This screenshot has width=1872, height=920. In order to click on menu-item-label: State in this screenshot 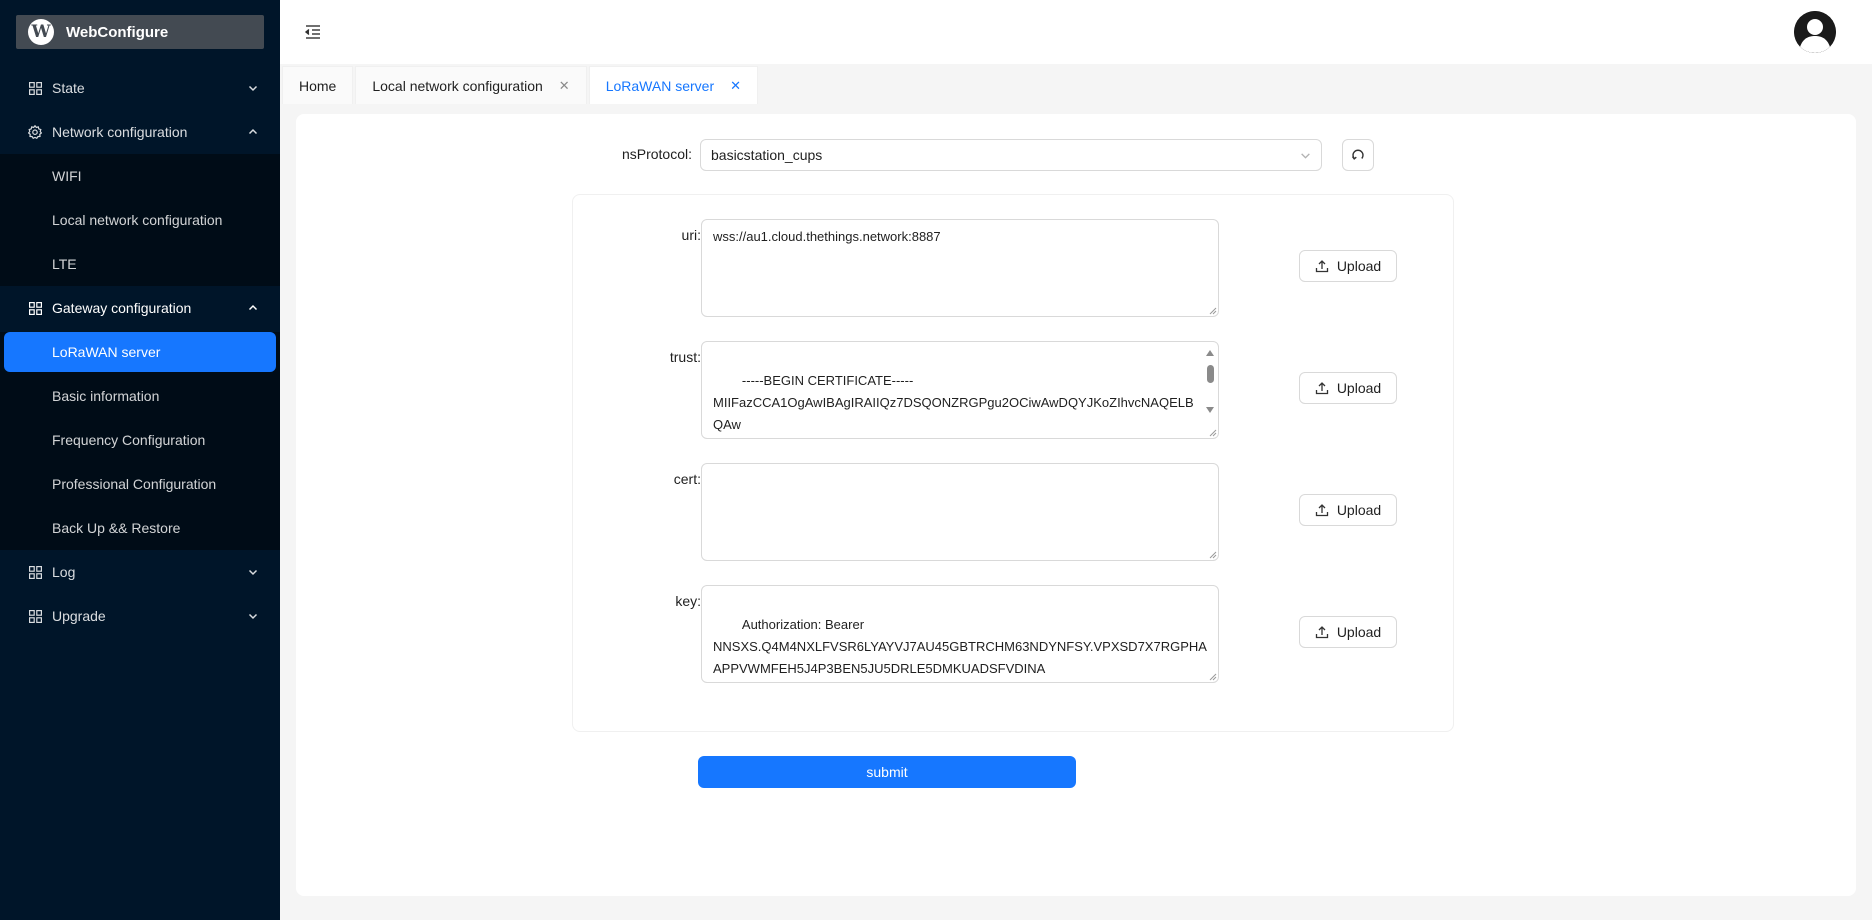, I will do `click(68, 88)`.